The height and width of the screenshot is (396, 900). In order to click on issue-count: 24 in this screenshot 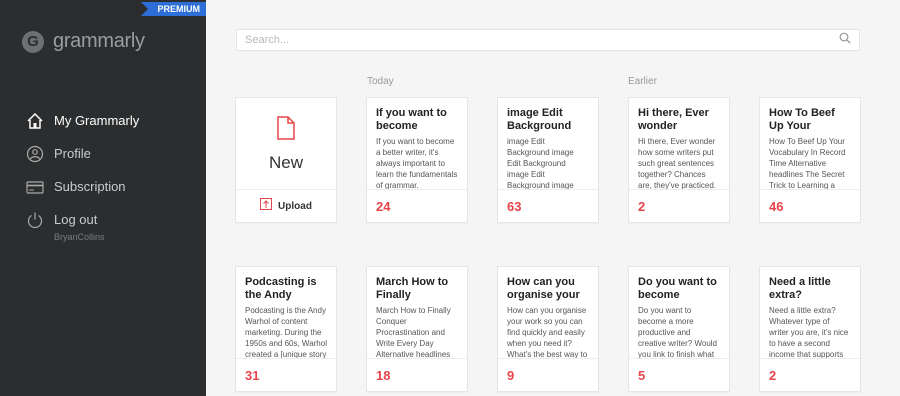, I will do `click(383, 206)`.